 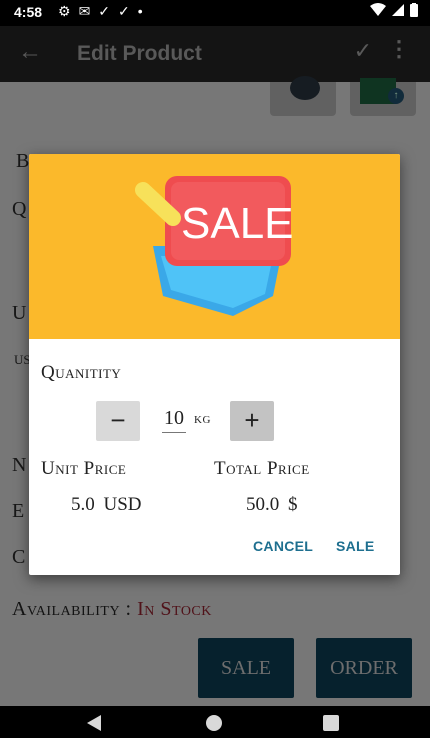 I want to click on increase-quantity-button: +, so click(x=252, y=421).